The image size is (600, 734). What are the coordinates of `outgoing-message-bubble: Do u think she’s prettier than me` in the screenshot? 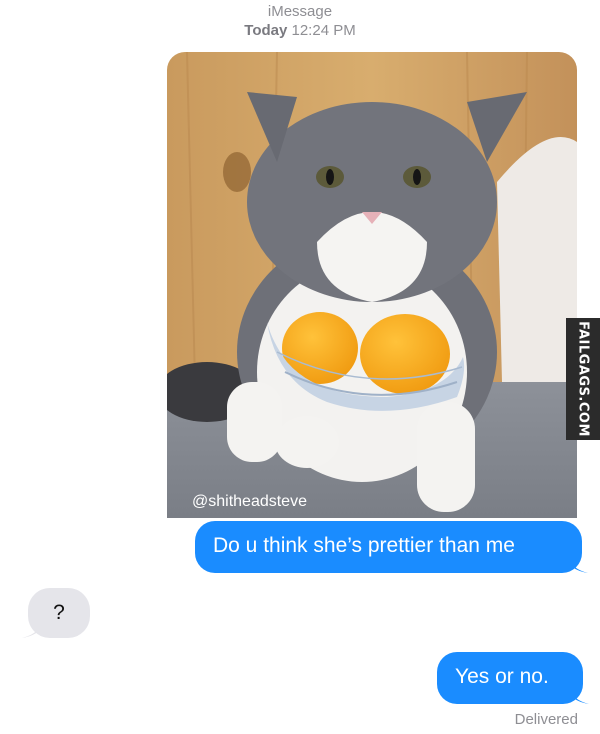 It's located at (391, 547).